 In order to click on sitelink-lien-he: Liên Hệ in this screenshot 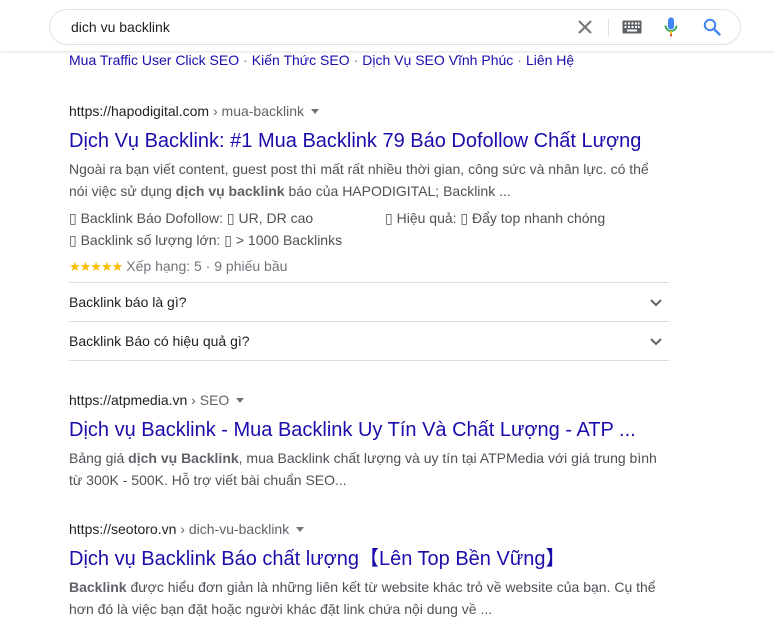, I will do `click(550, 60)`.